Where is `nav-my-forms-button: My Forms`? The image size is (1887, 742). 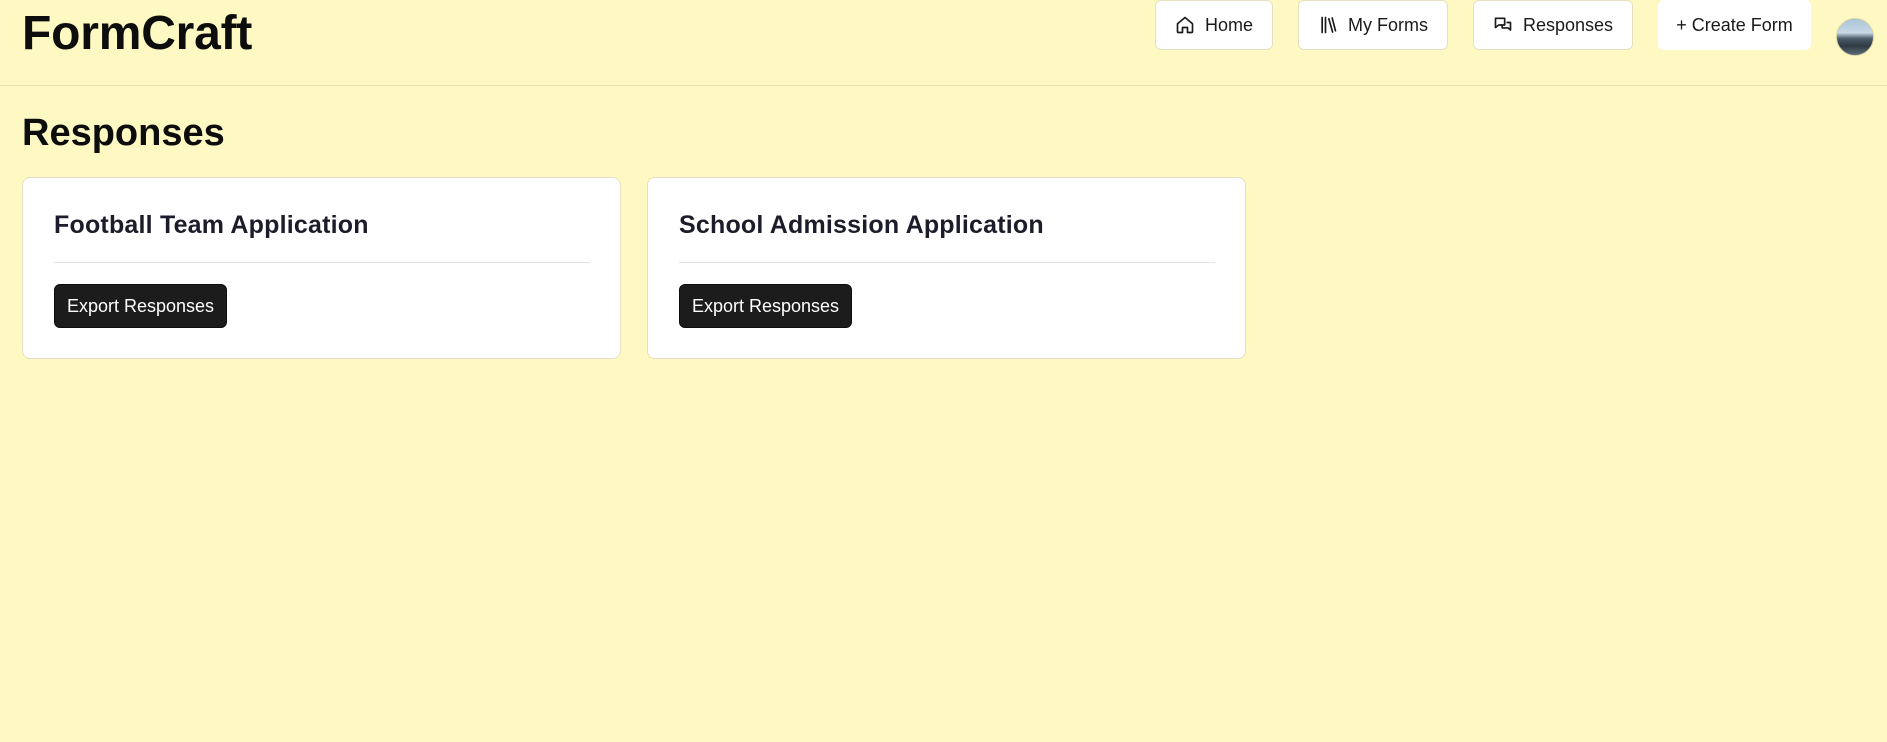 nav-my-forms-button: My Forms is located at coordinates (1373, 25).